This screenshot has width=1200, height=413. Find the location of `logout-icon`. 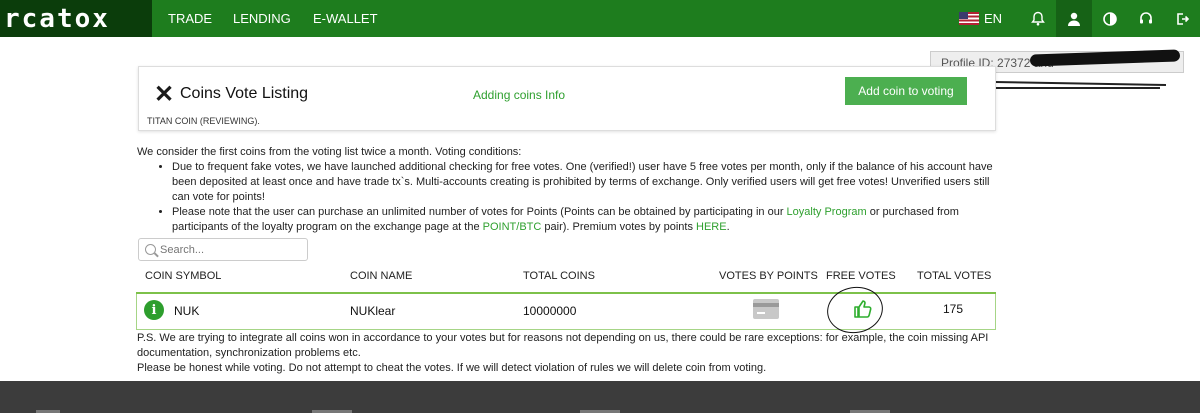

logout-icon is located at coordinates (1182, 18).